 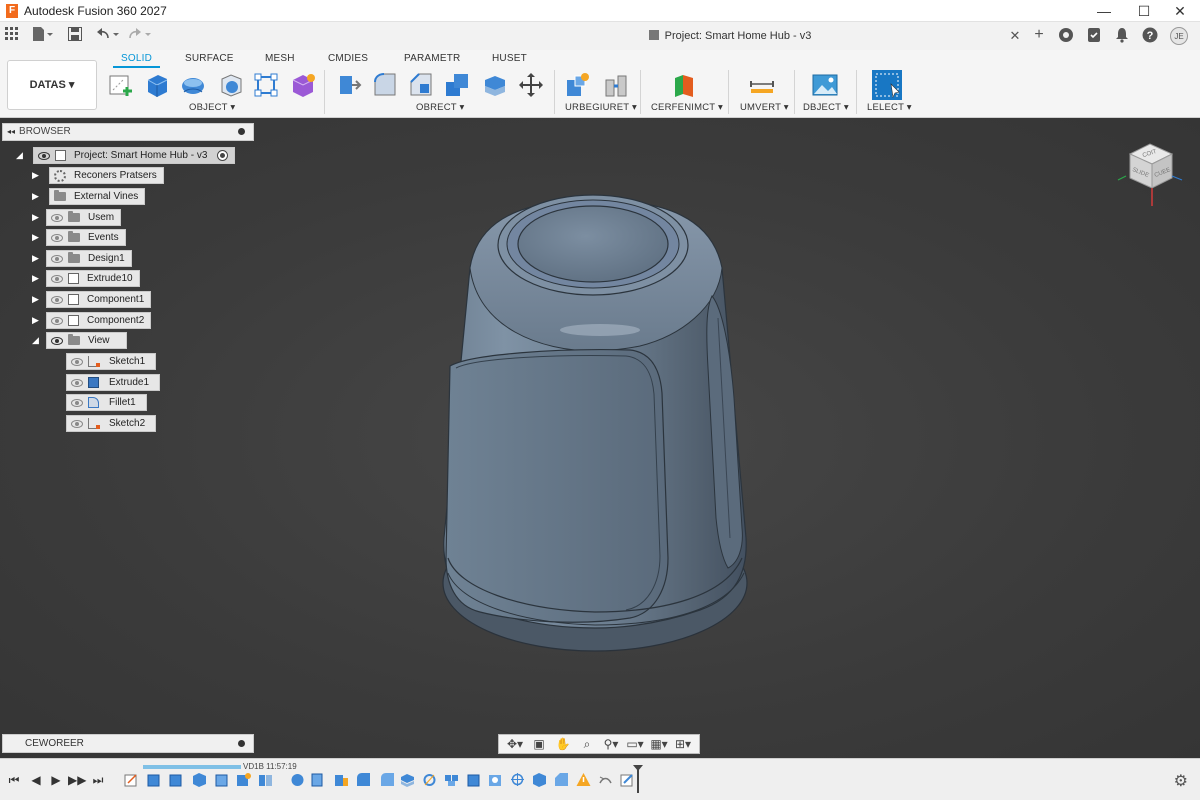 I want to click on collapse-arrow-icon: ◢, so click(x=37, y=340).